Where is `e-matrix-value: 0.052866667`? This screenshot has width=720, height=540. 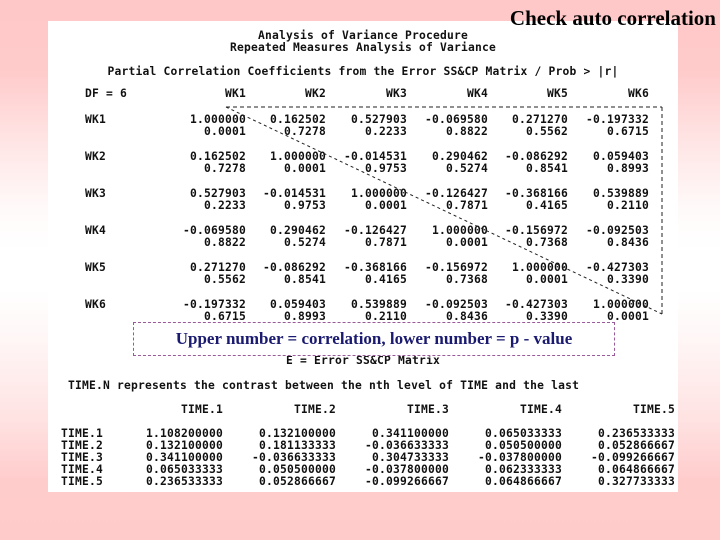 e-matrix-value: 0.052866667 is located at coordinates (297, 481).